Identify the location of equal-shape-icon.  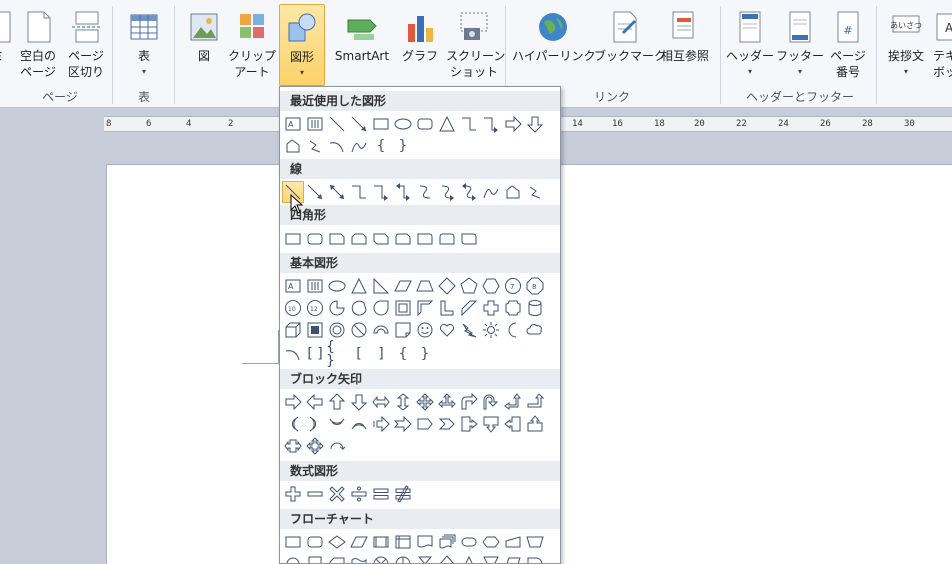
(381, 494).